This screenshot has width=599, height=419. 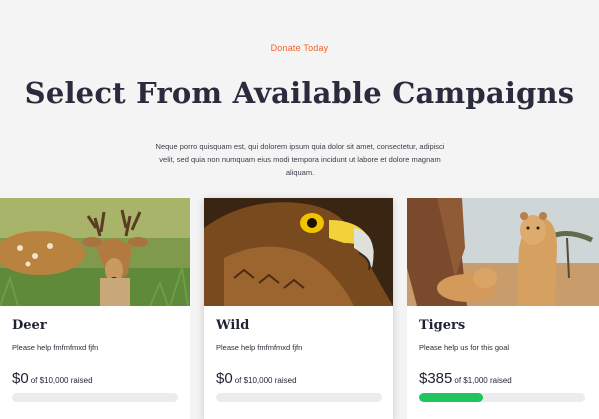 What do you see at coordinates (95, 252) in the screenshot?
I see `deer-image` at bounding box center [95, 252].